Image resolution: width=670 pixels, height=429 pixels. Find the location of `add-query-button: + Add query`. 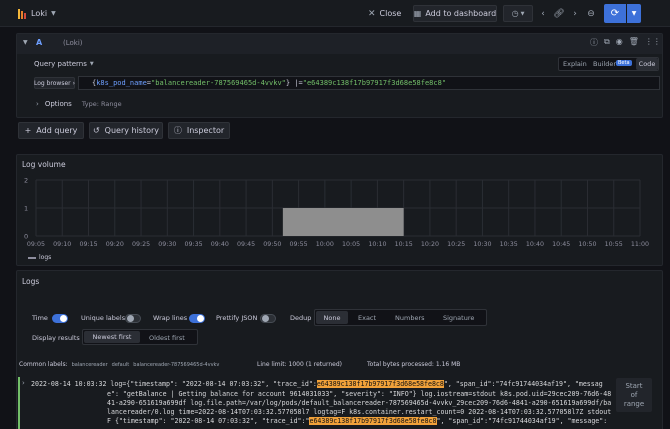

add-query-button: + Add query is located at coordinates (51, 130).